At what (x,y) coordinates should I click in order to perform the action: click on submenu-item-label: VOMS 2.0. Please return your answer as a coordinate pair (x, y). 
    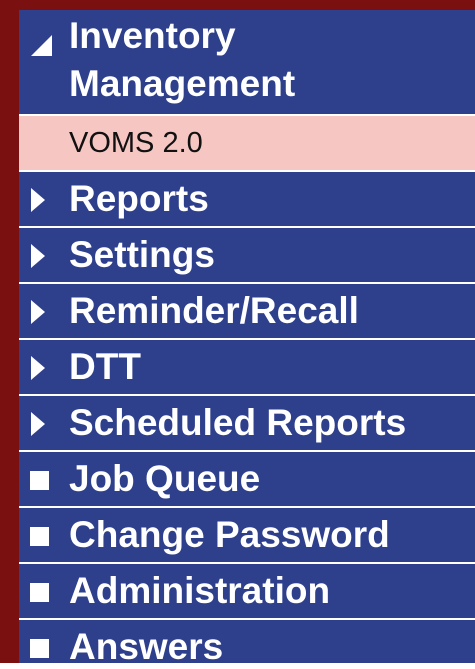
    Looking at the image, I should click on (136, 143).